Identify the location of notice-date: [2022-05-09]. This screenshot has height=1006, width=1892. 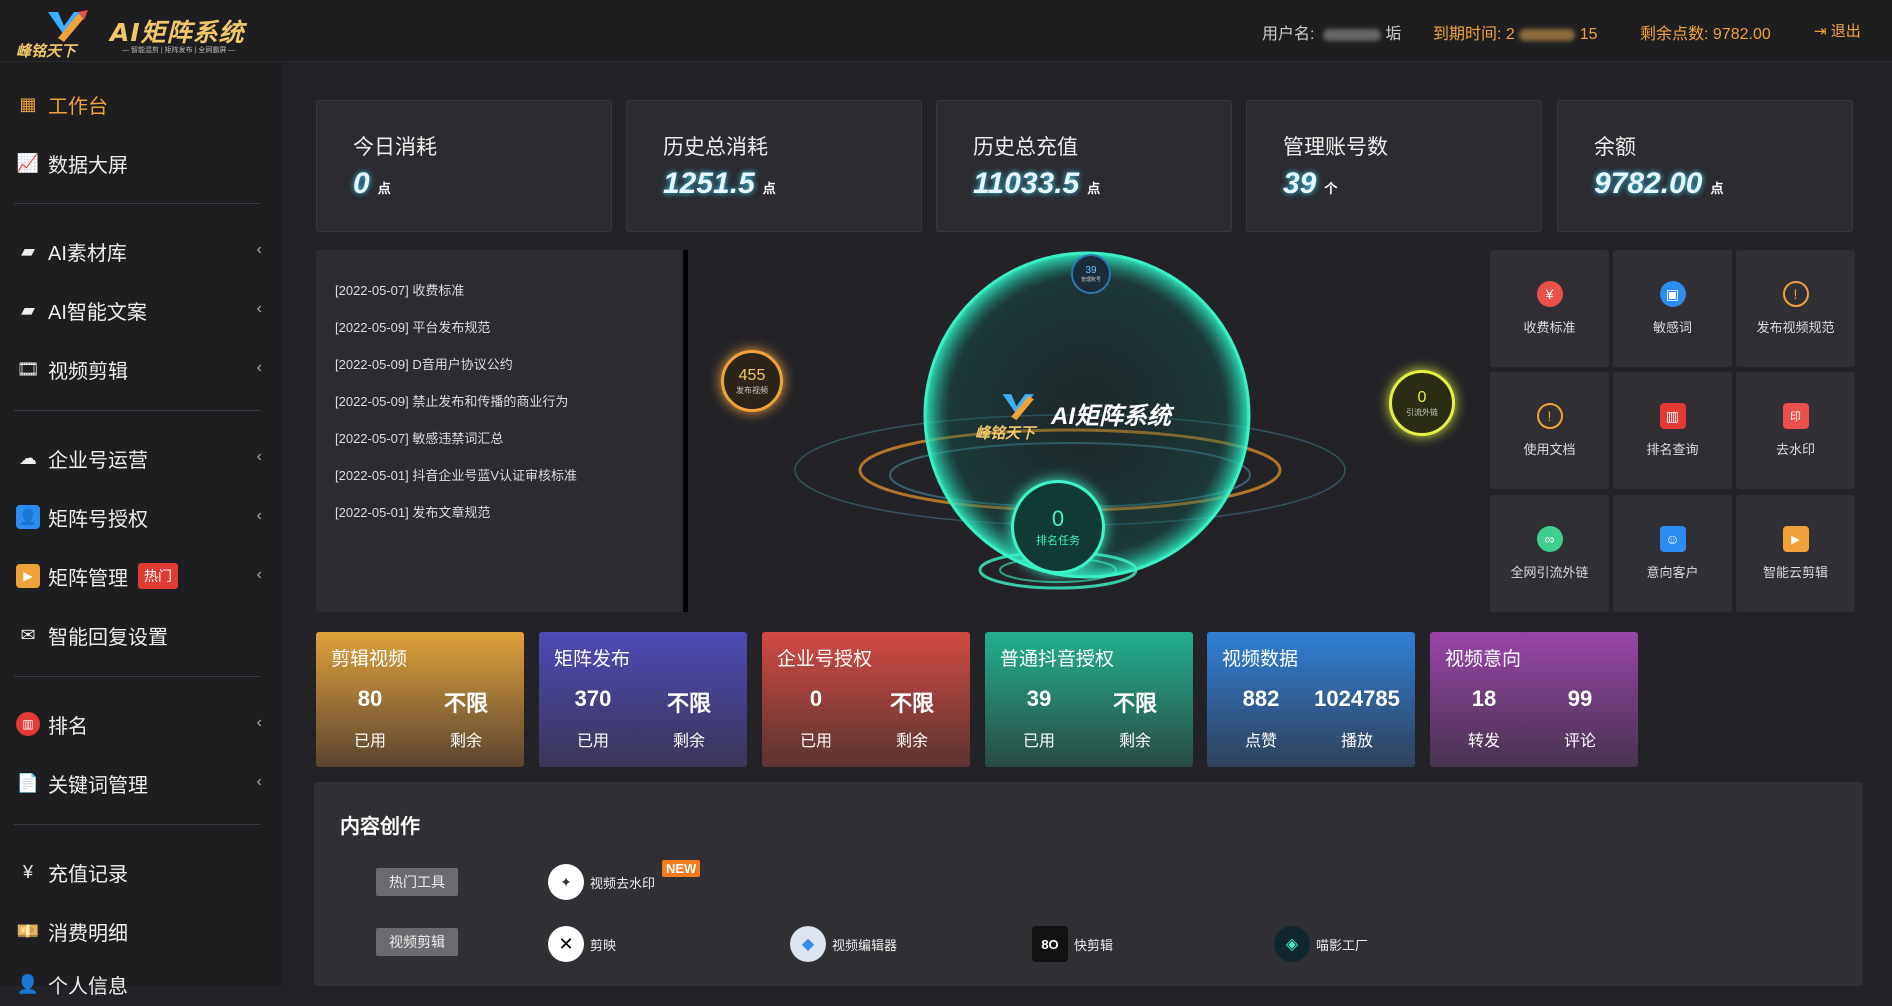
(372, 364).